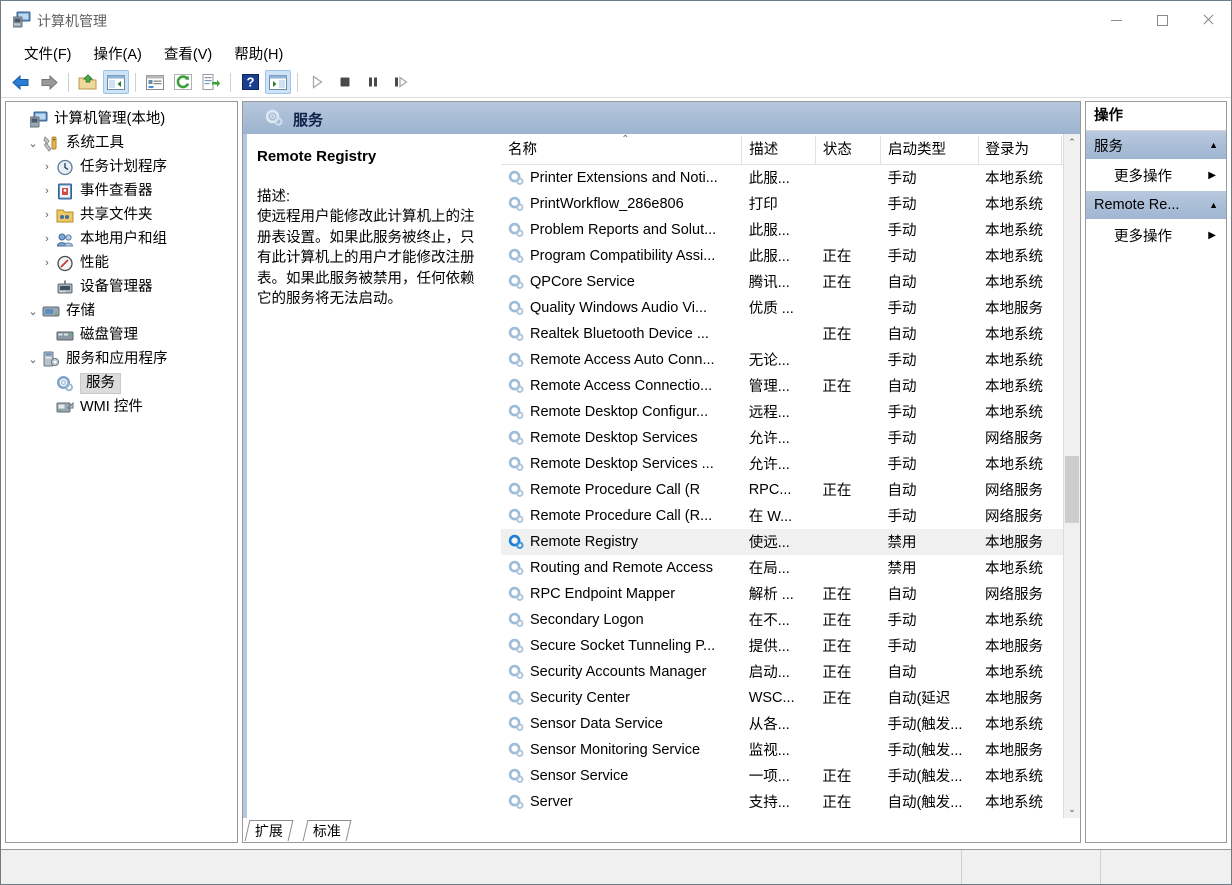 The image size is (1232, 885). What do you see at coordinates (121, 263) in the screenshot?
I see `tree-item-performance: › 性能` at bounding box center [121, 263].